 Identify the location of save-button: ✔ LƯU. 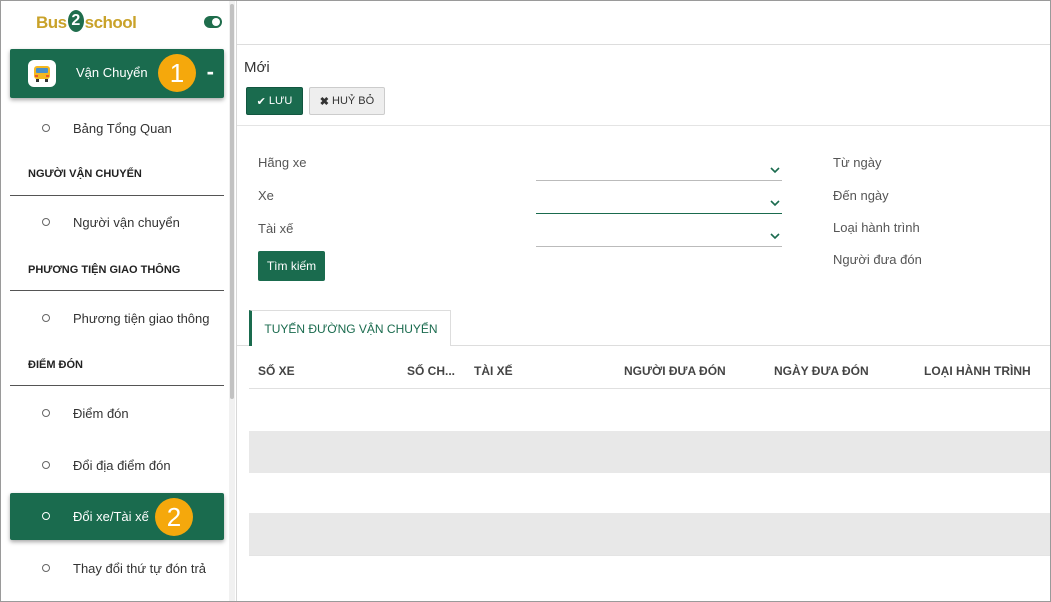
(274, 101).